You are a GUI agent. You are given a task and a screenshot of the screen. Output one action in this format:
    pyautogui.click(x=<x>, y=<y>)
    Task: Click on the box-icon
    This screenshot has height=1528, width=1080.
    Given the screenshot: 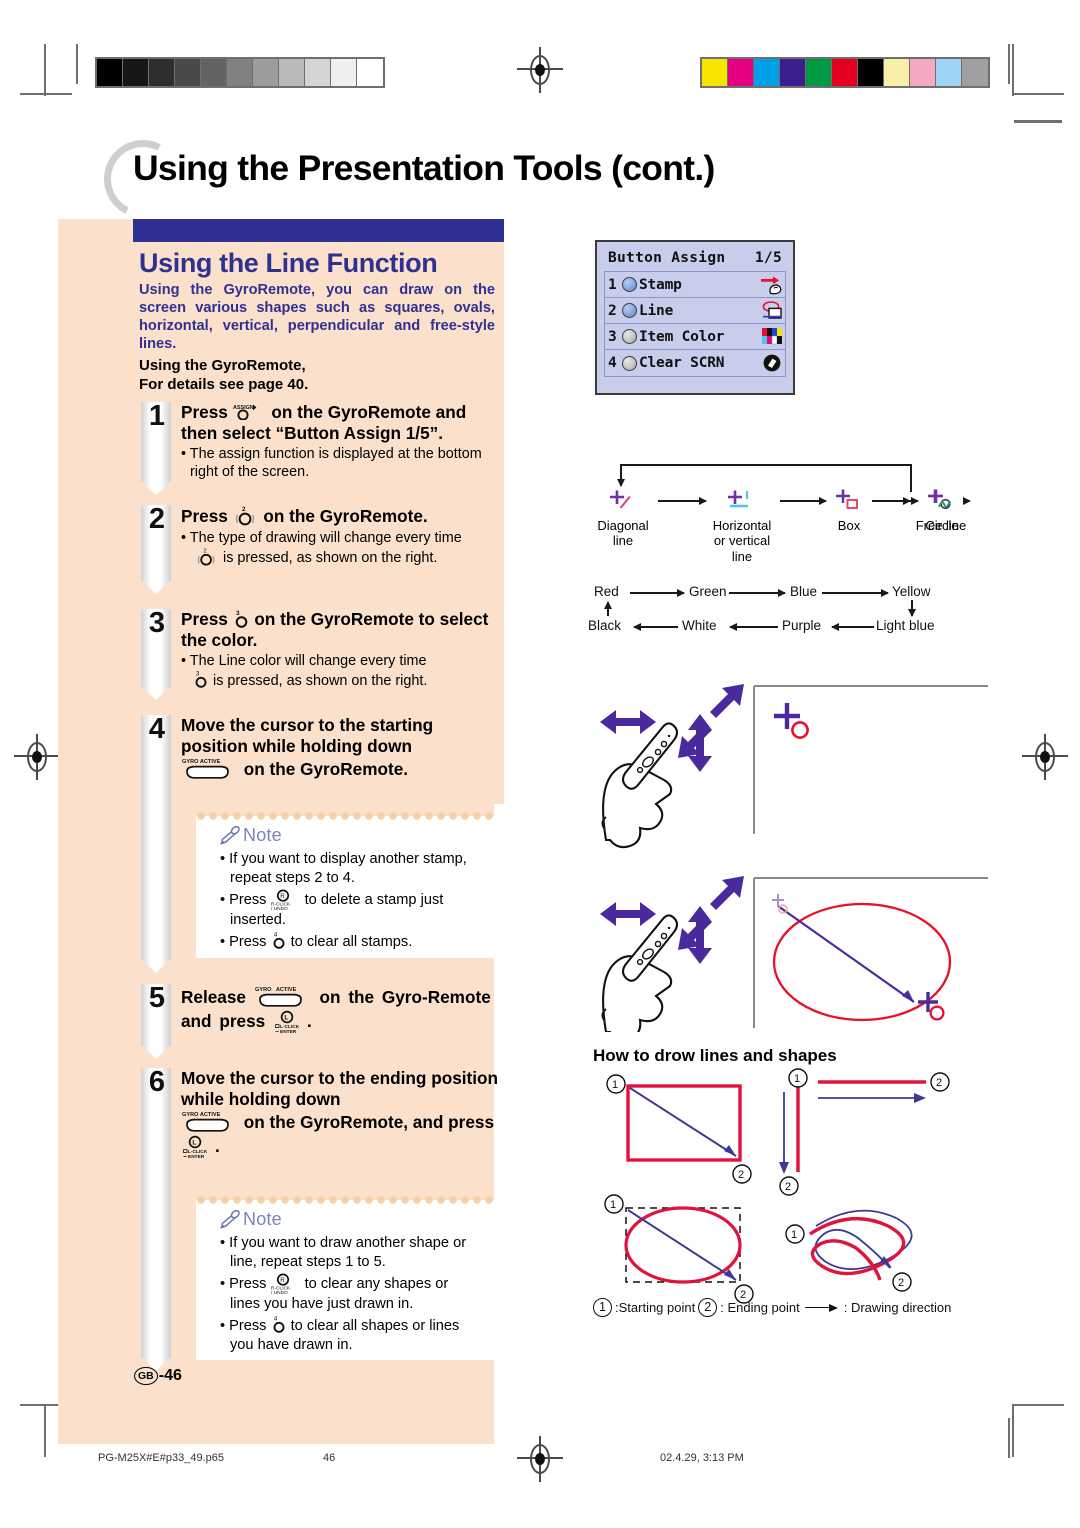 What is the action you would take?
    pyautogui.click(x=847, y=499)
    